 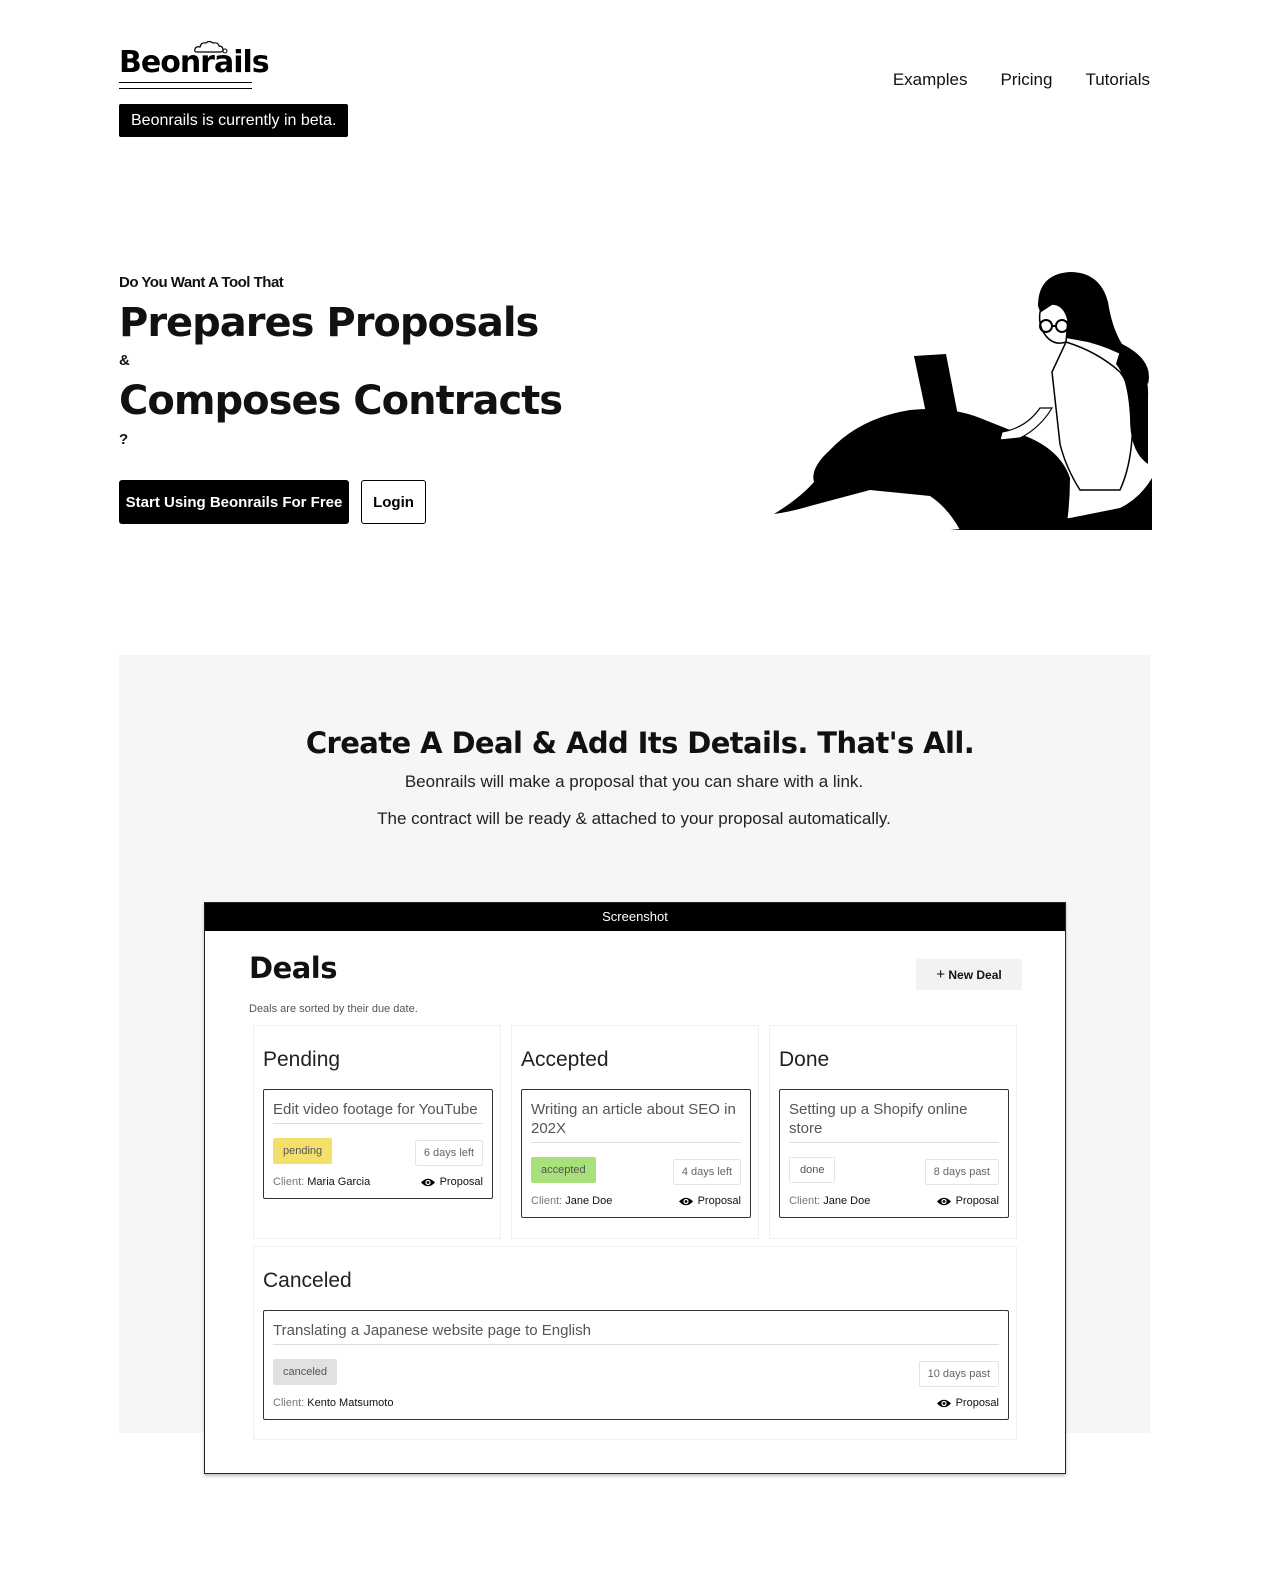 What do you see at coordinates (565, 1059) in the screenshot?
I see `column-title: Accepted` at bounding box center [565, 1059].